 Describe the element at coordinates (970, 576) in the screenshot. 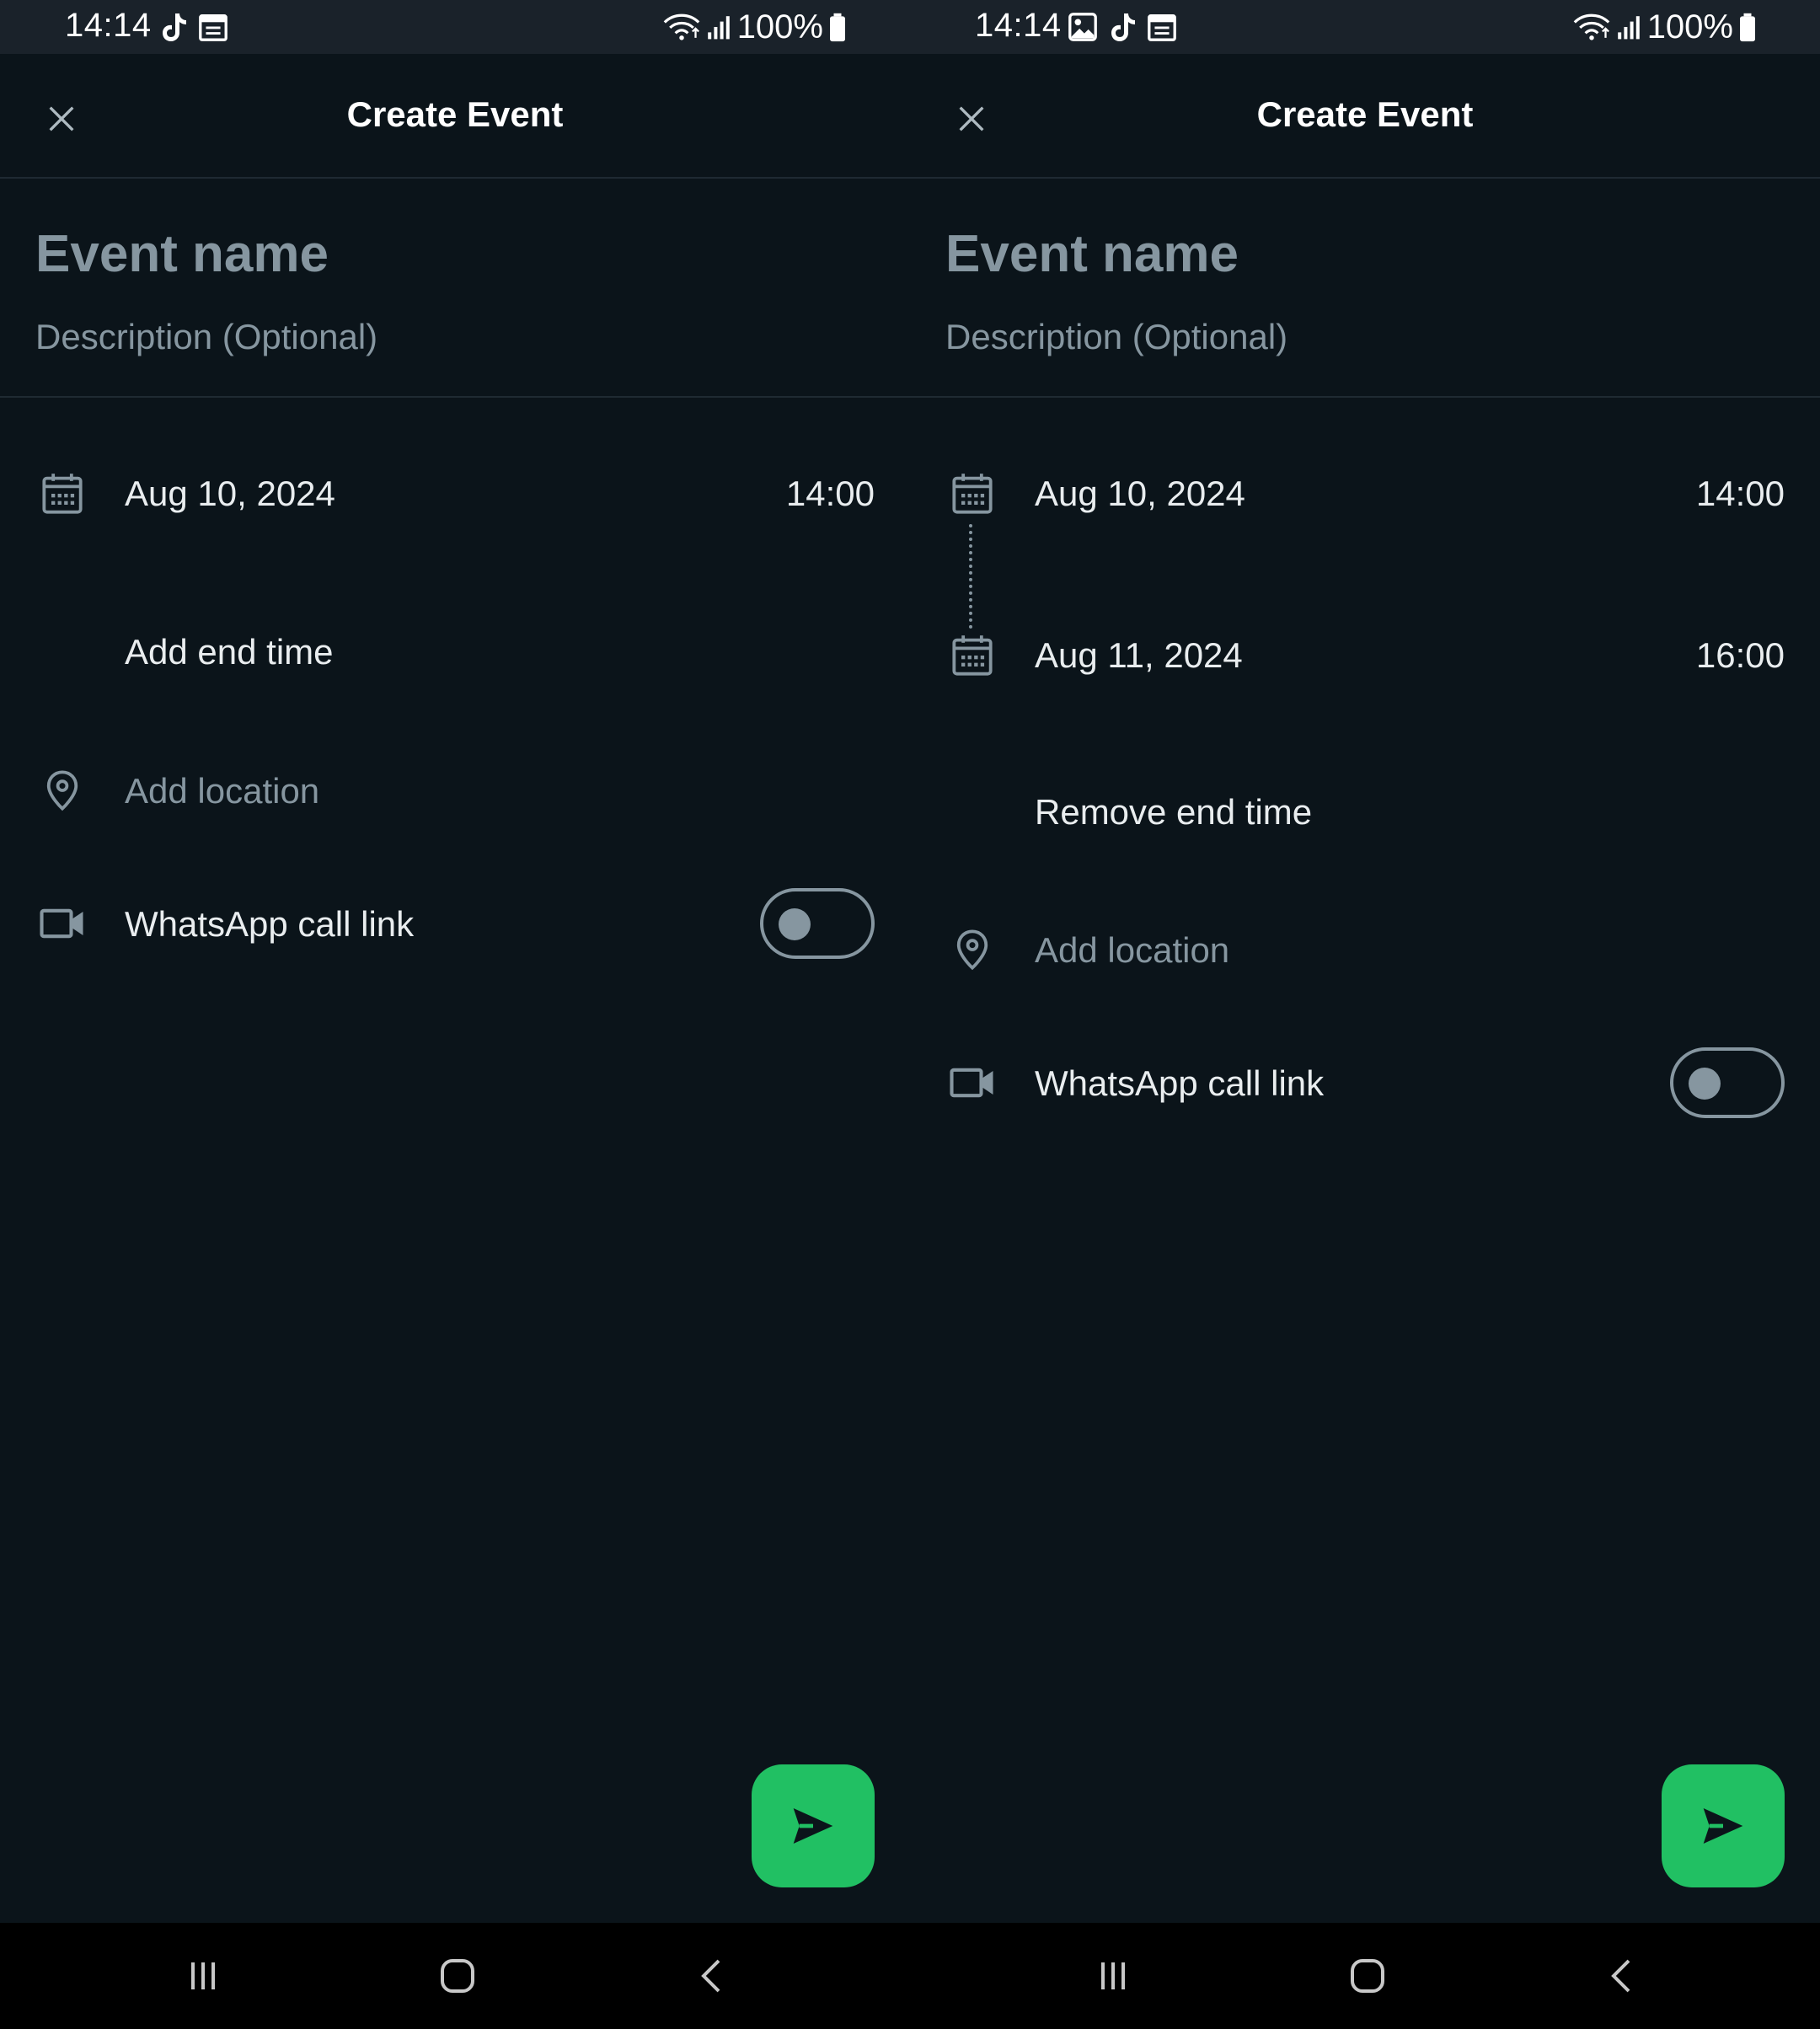

I see `date-range-connector` at that location.